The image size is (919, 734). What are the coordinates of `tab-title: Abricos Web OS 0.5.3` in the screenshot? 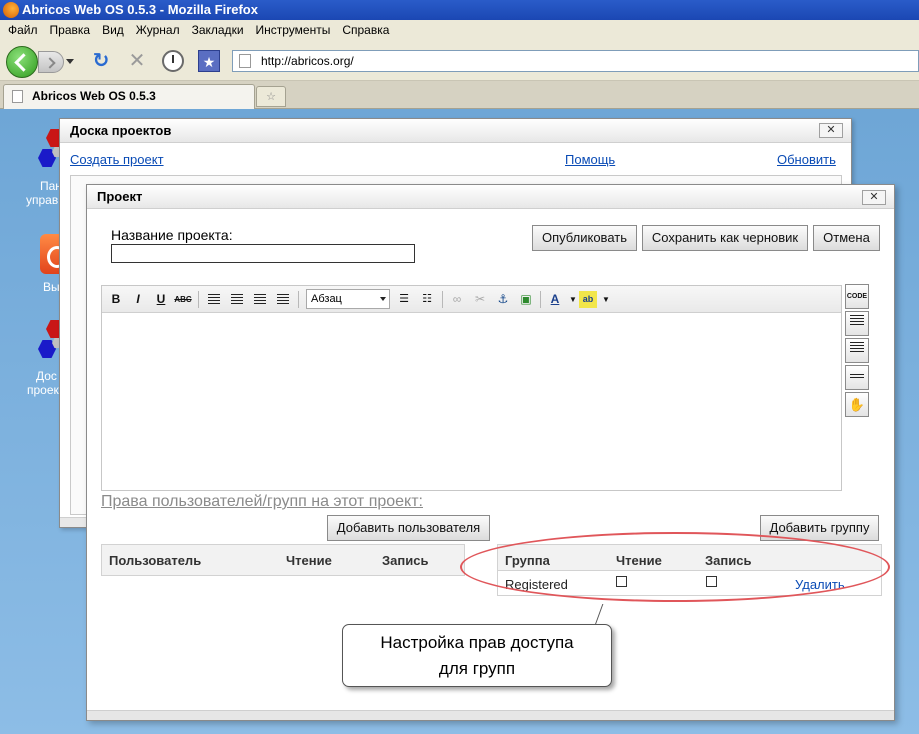 It's located at (94, 96).